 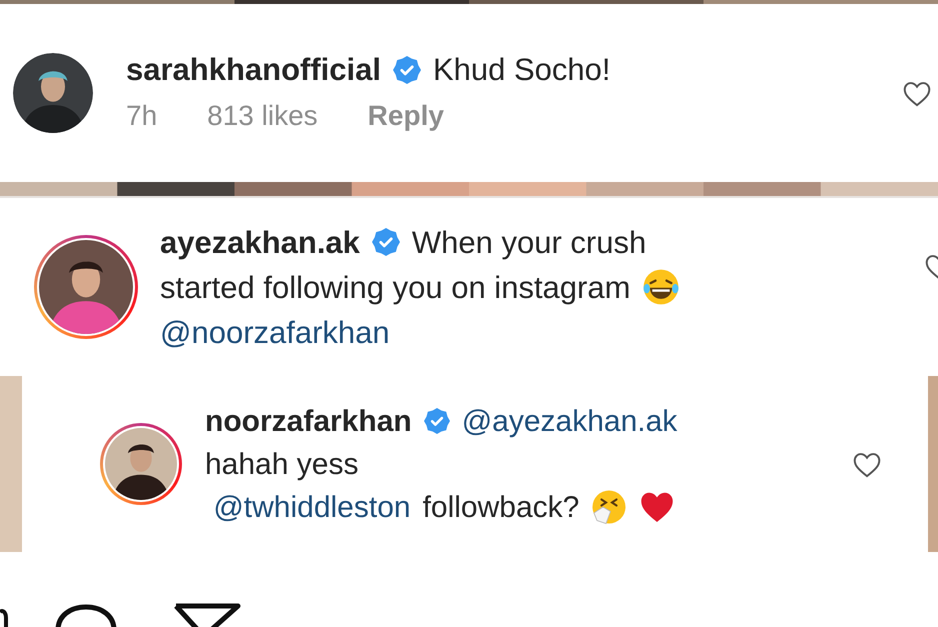 I want to click on comment-text: When your crush, so click(x=529, y=243).